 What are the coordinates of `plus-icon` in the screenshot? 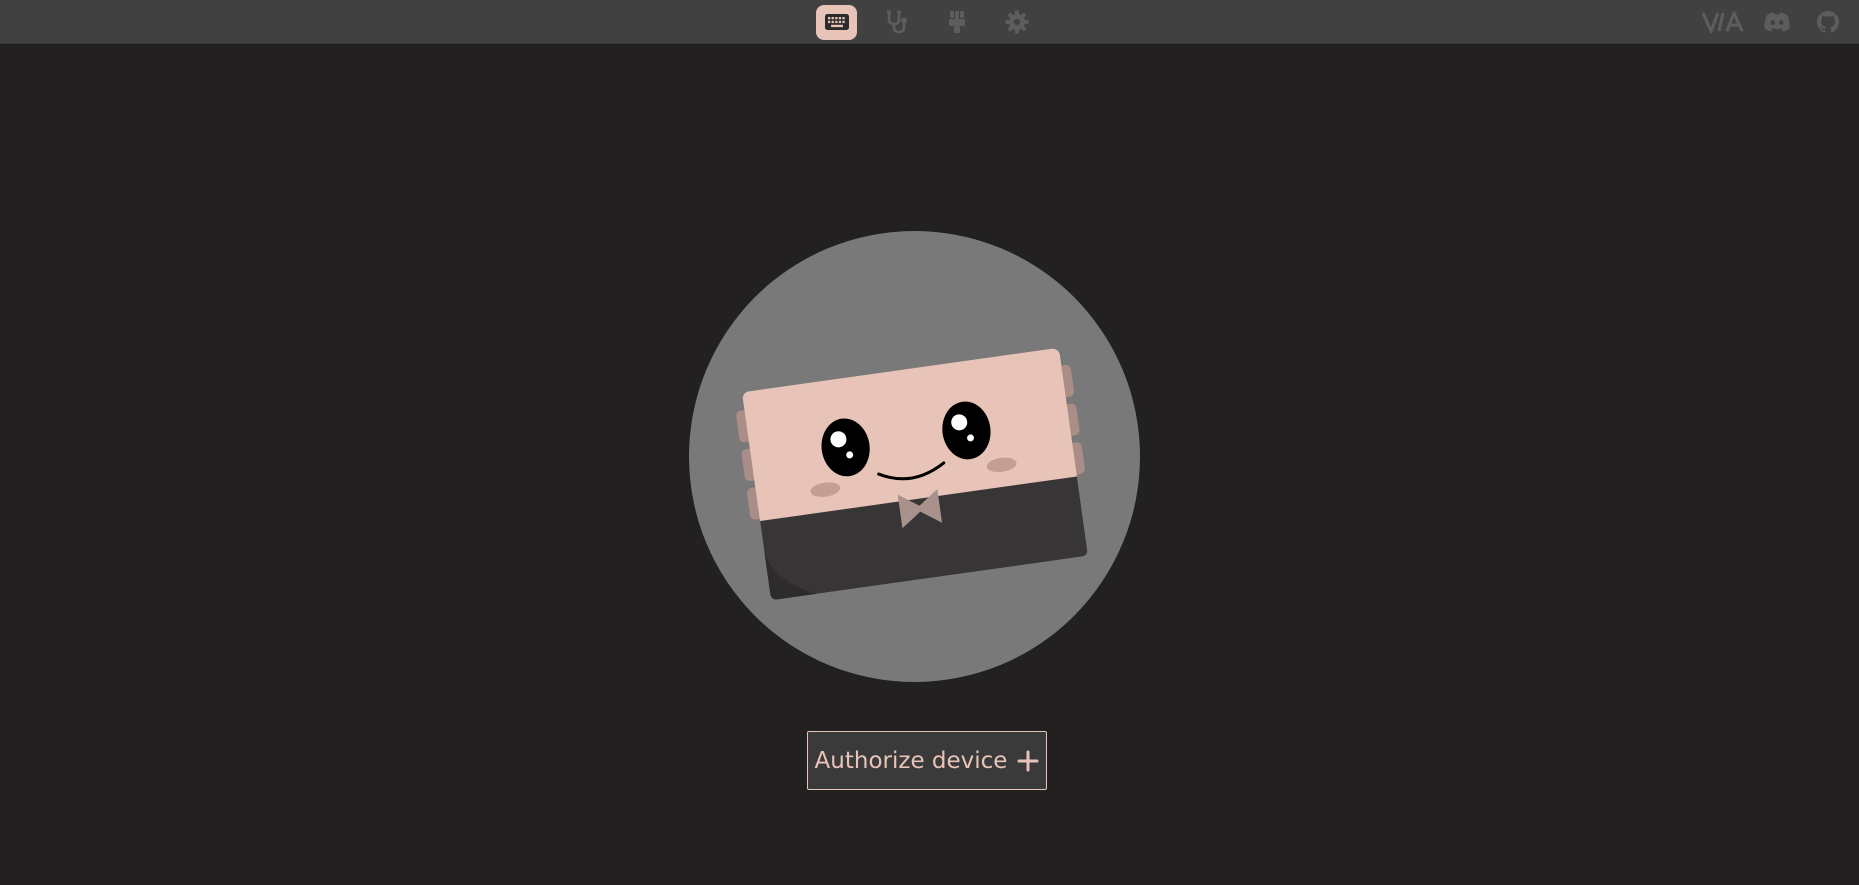 It's located at (1028, 761).